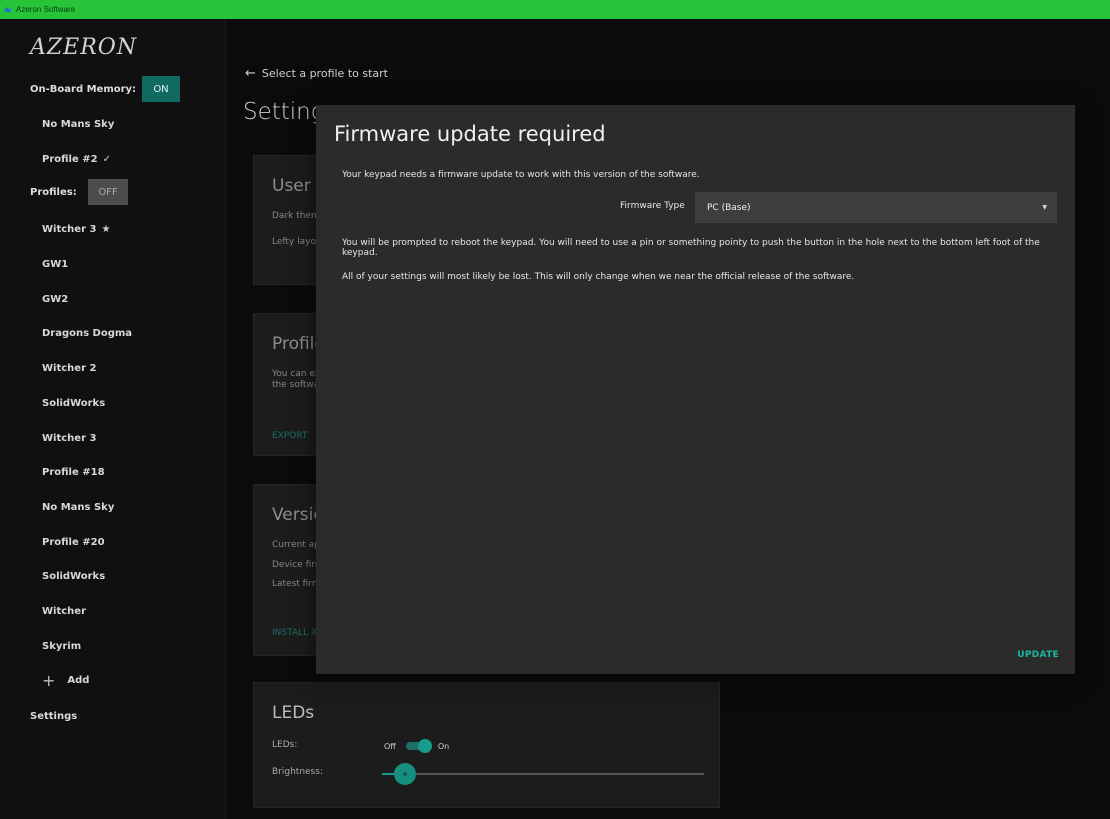  I want to click on sidebar-item-label: Skyrim, so click(62, 646).